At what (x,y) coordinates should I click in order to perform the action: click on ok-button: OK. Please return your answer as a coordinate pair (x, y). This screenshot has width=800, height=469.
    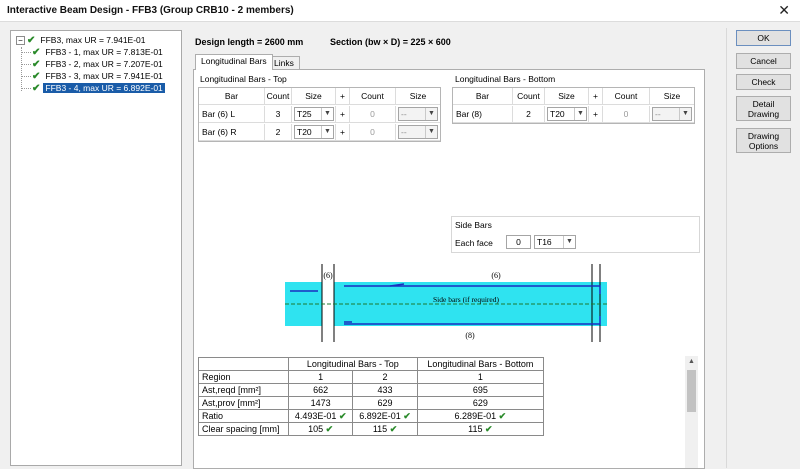
    Looking at the image, I should click on (763, 38).